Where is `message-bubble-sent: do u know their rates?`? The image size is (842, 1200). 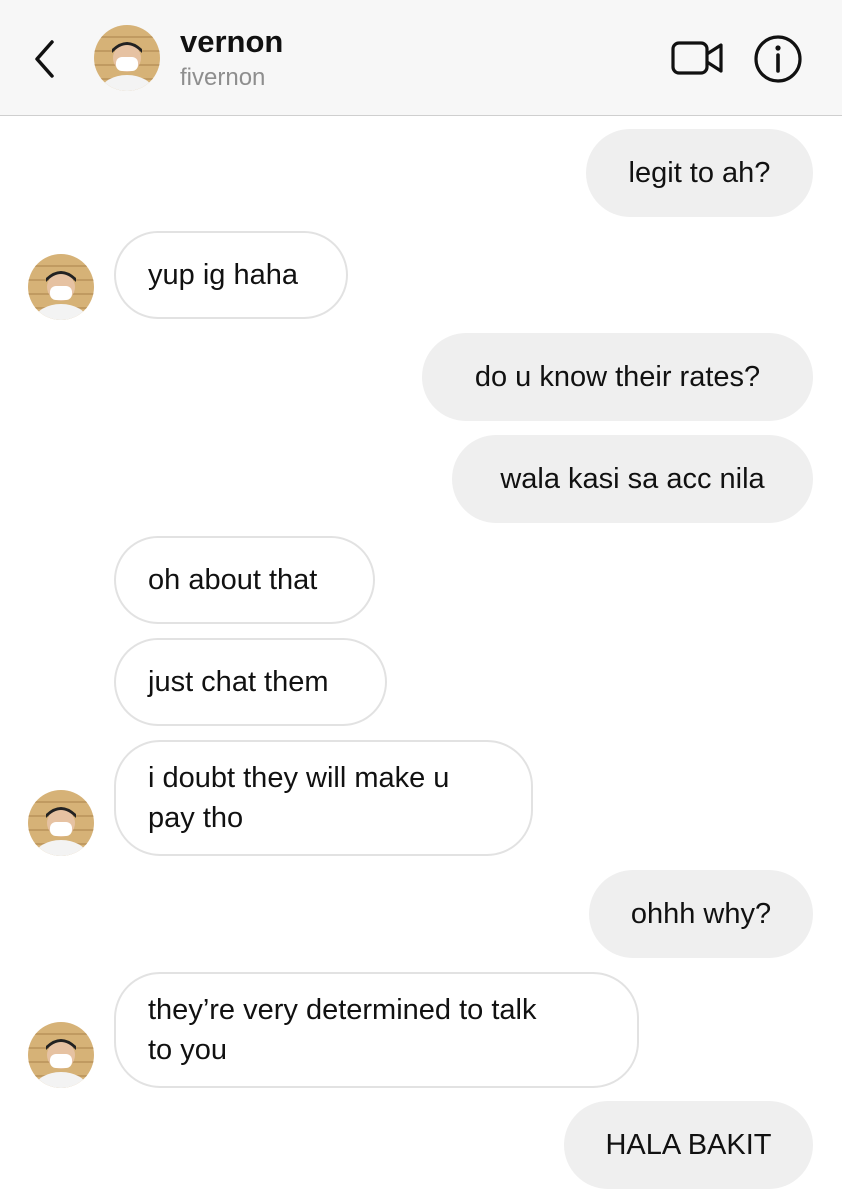 message-bubble-sent: do u know their rates? is located at coordinates (617, 377).